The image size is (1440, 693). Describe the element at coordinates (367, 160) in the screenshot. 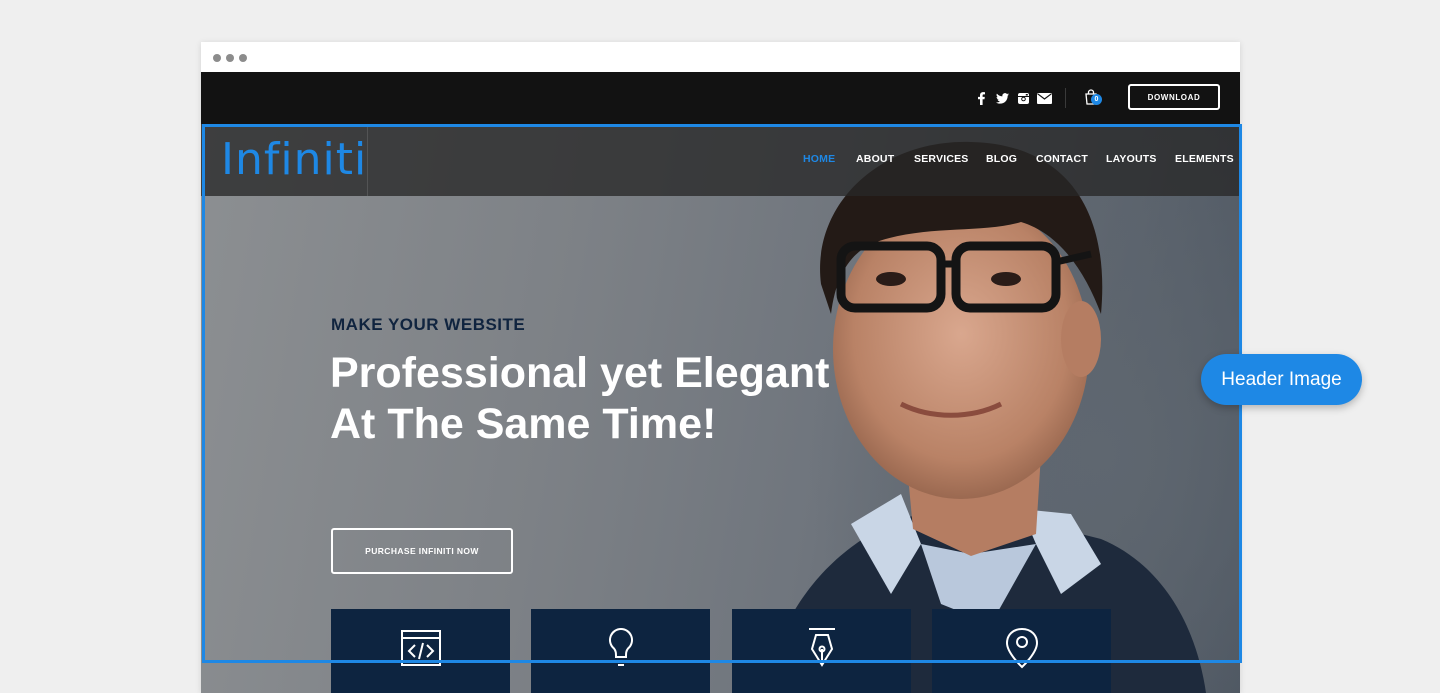

I see `navbar-divider` at that location.